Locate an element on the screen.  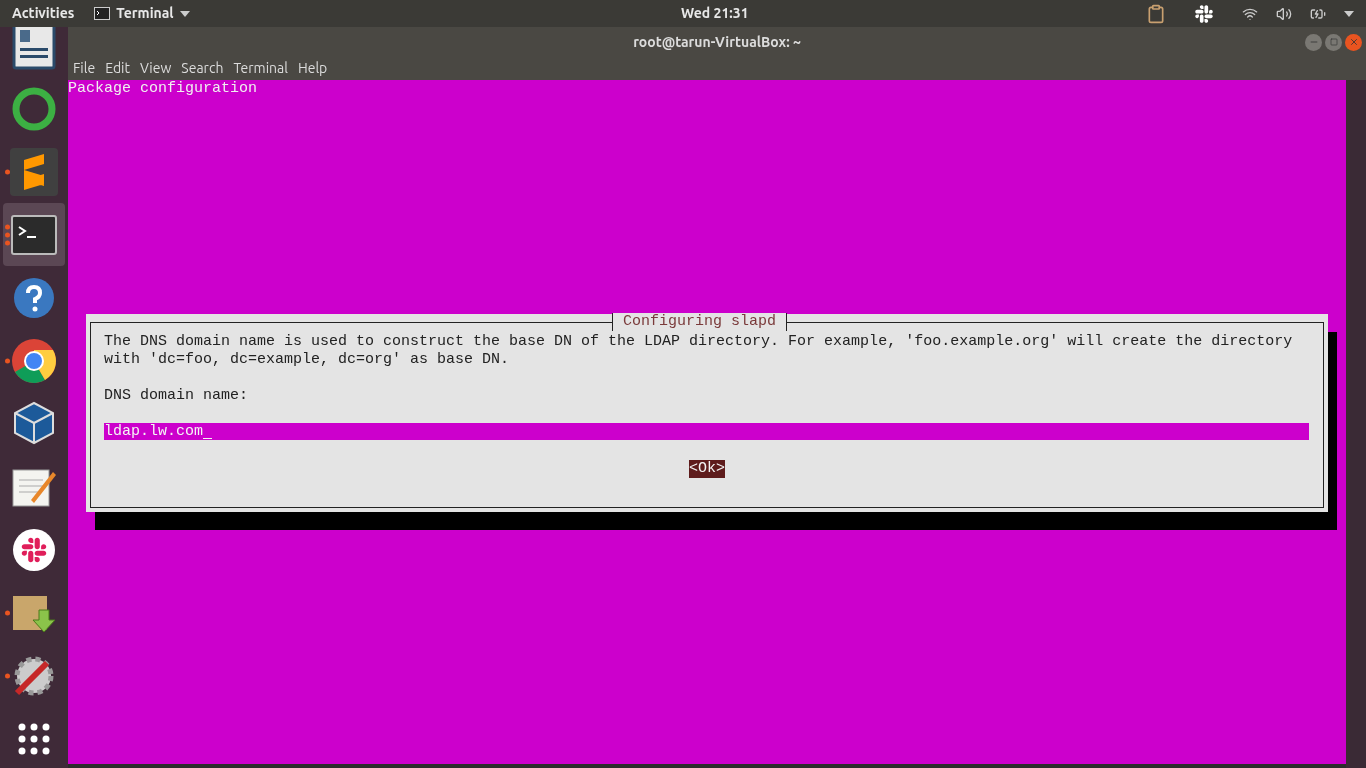
menu-item: Edit is located at coordinates (117, 68).